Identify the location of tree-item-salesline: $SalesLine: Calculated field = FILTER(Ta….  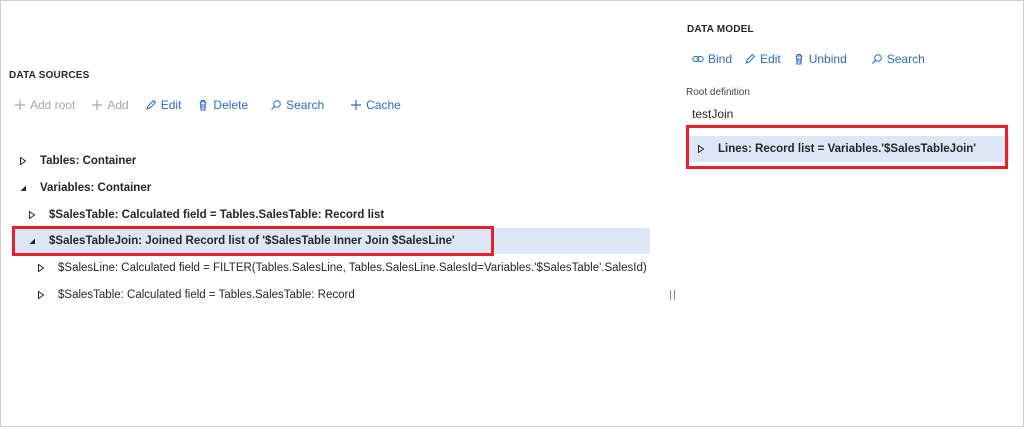
(341, 268).